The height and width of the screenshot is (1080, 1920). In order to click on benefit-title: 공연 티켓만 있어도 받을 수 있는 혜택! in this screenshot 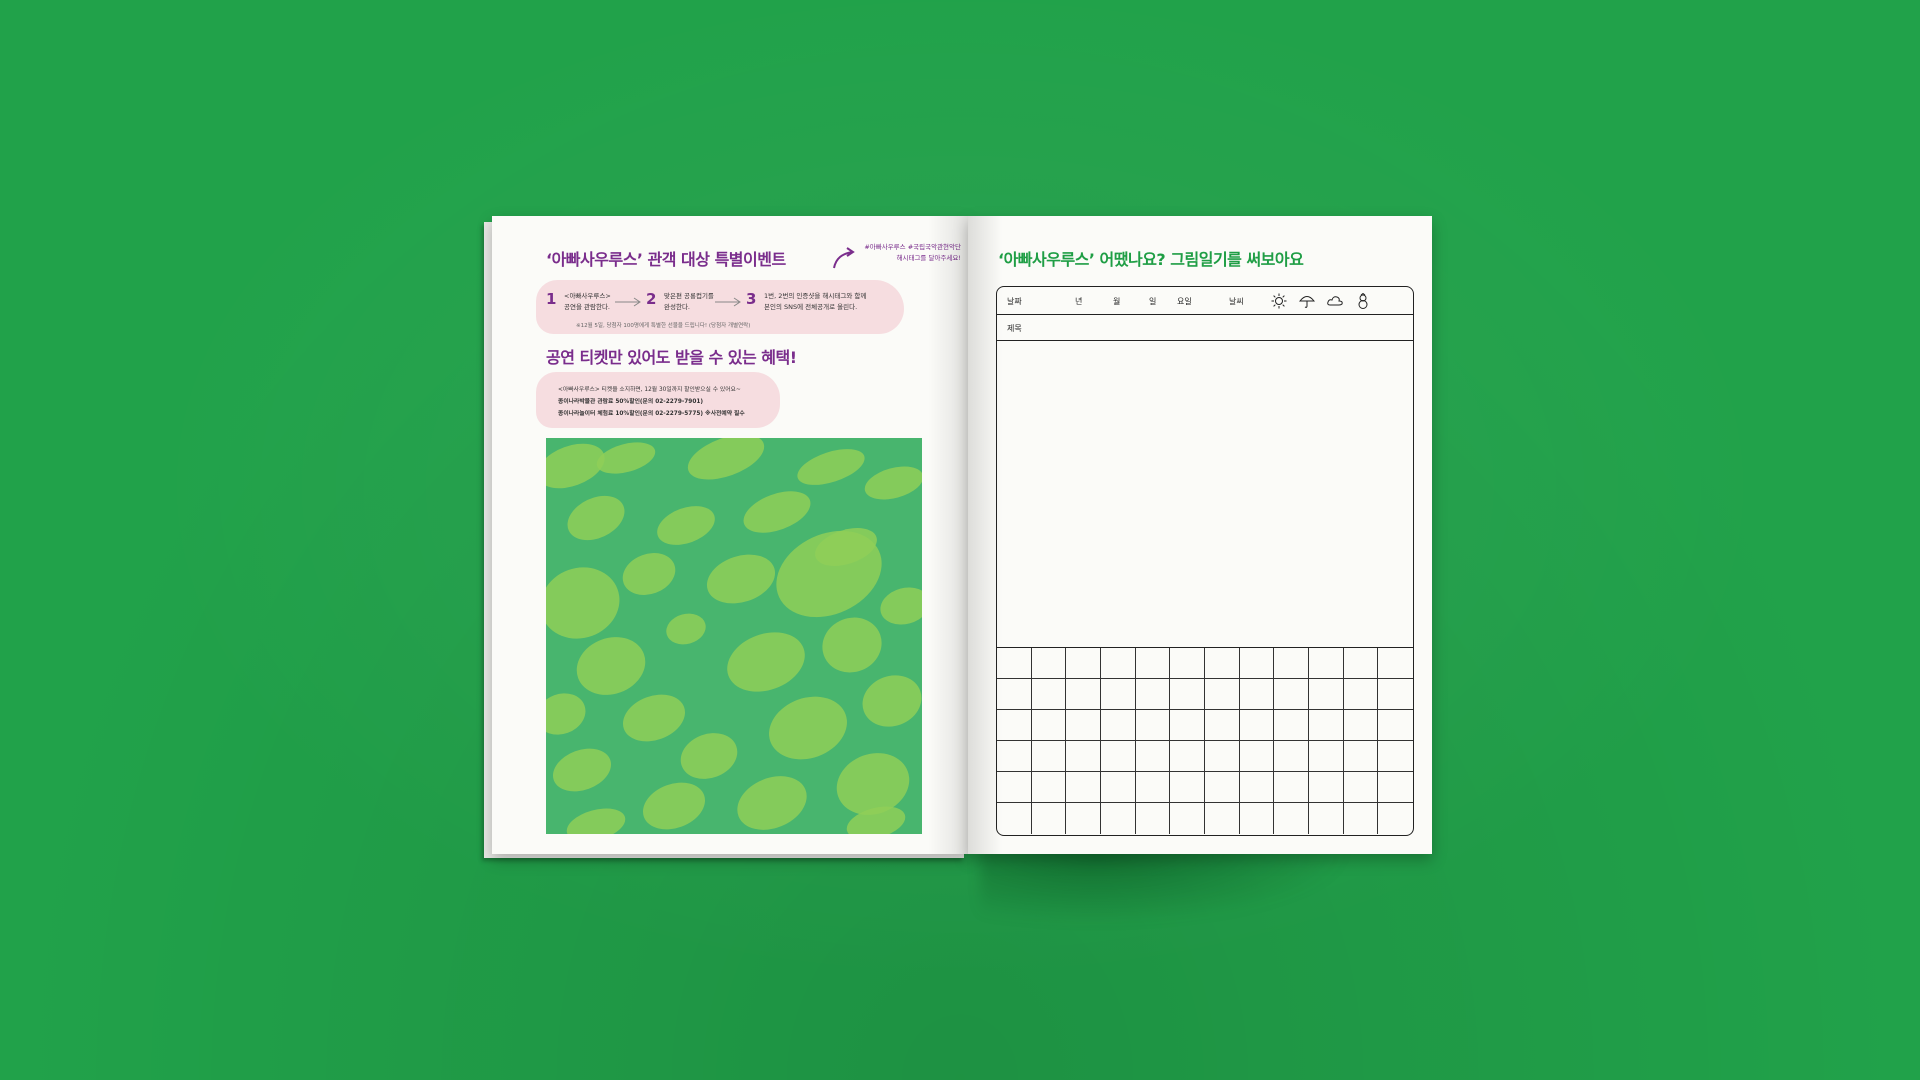, I will do `click(671, 357)`.